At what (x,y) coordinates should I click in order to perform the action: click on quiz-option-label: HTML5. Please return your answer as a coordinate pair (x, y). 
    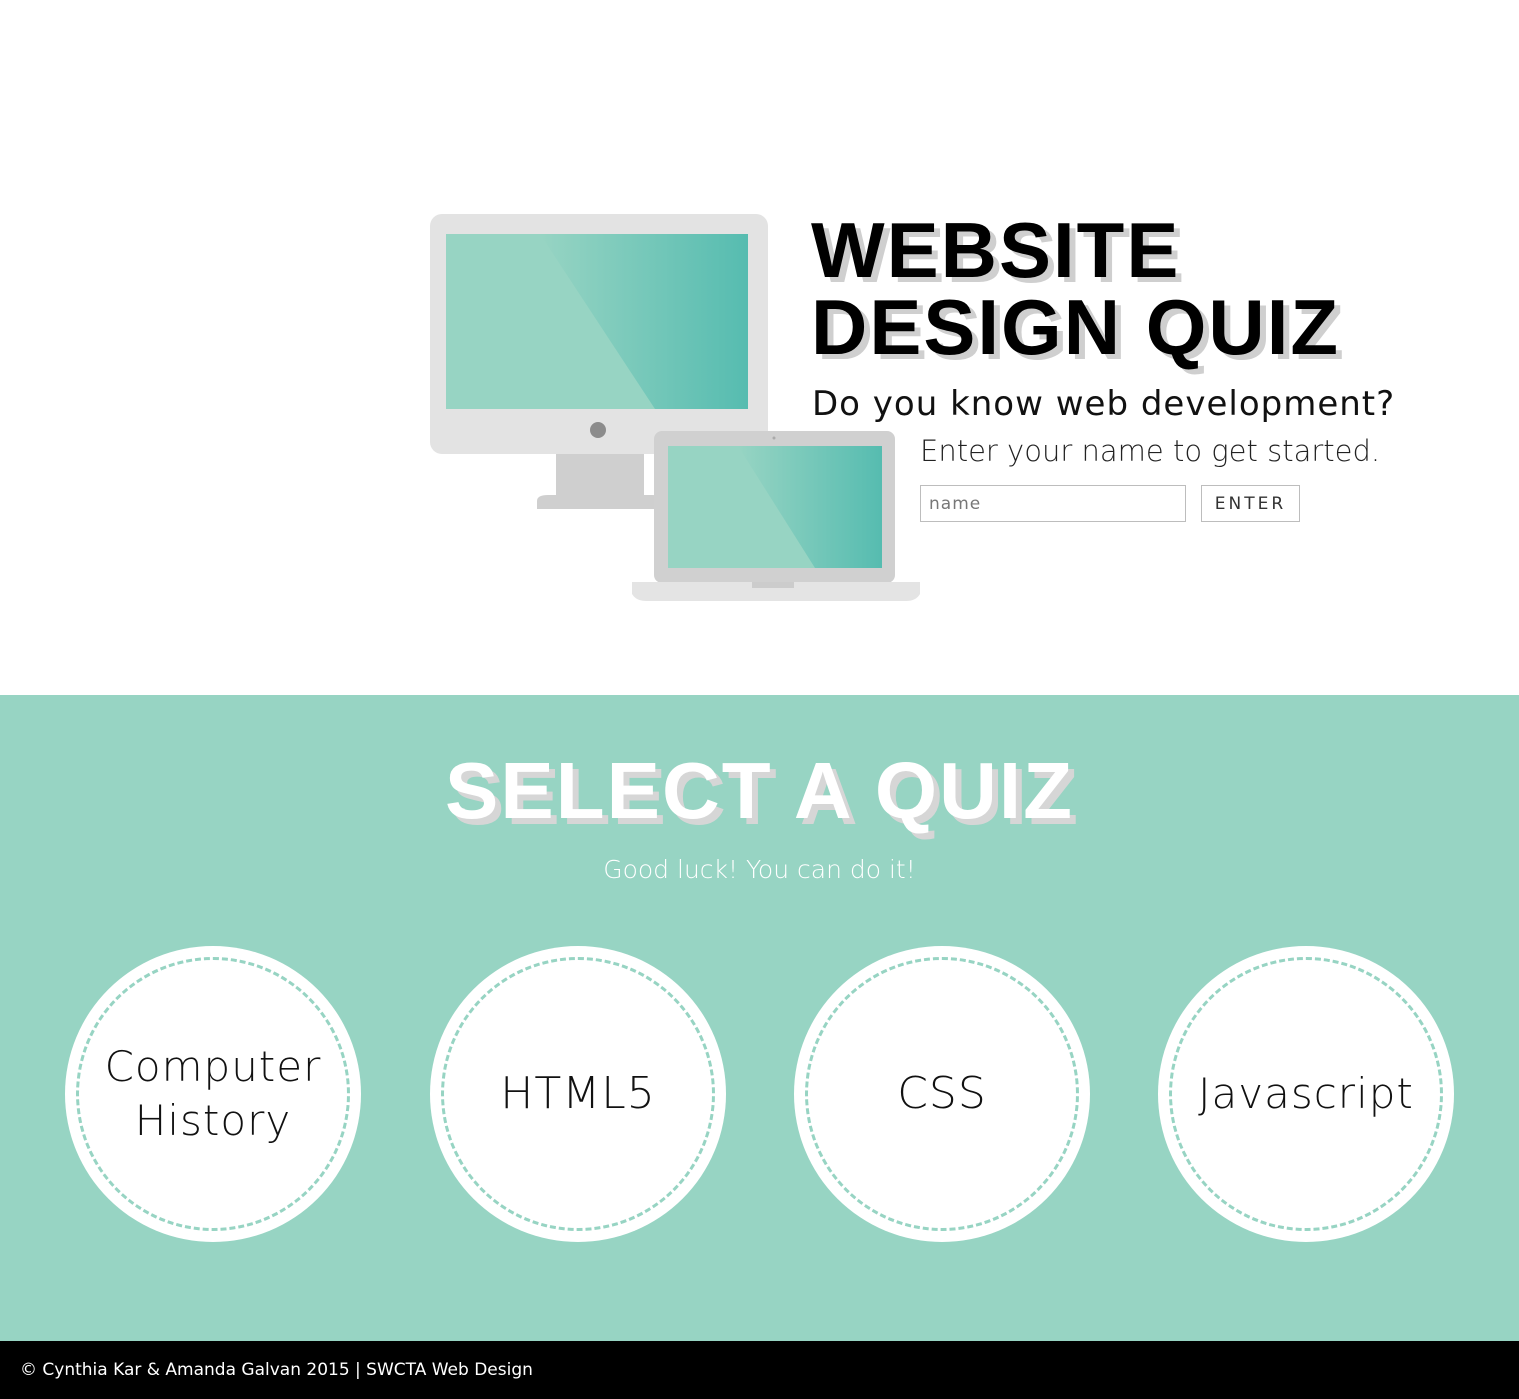
    Looking at the image, I should click on (578, 1093).